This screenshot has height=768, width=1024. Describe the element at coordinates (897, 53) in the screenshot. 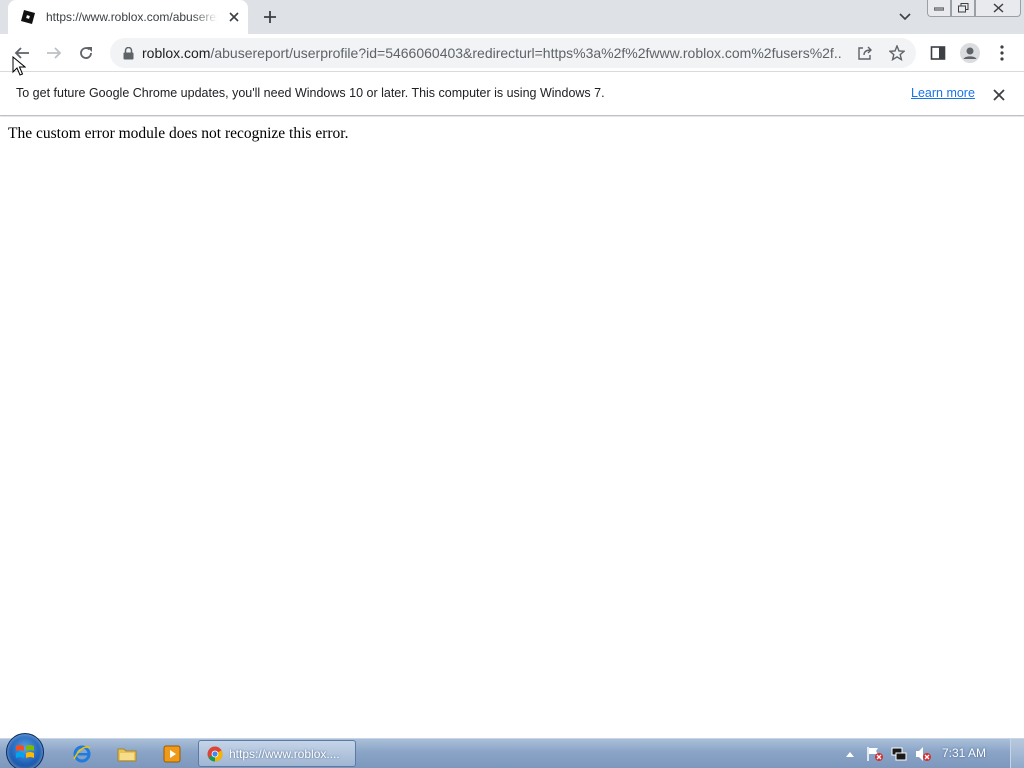

I see `bookmark-star-icon` at that location.